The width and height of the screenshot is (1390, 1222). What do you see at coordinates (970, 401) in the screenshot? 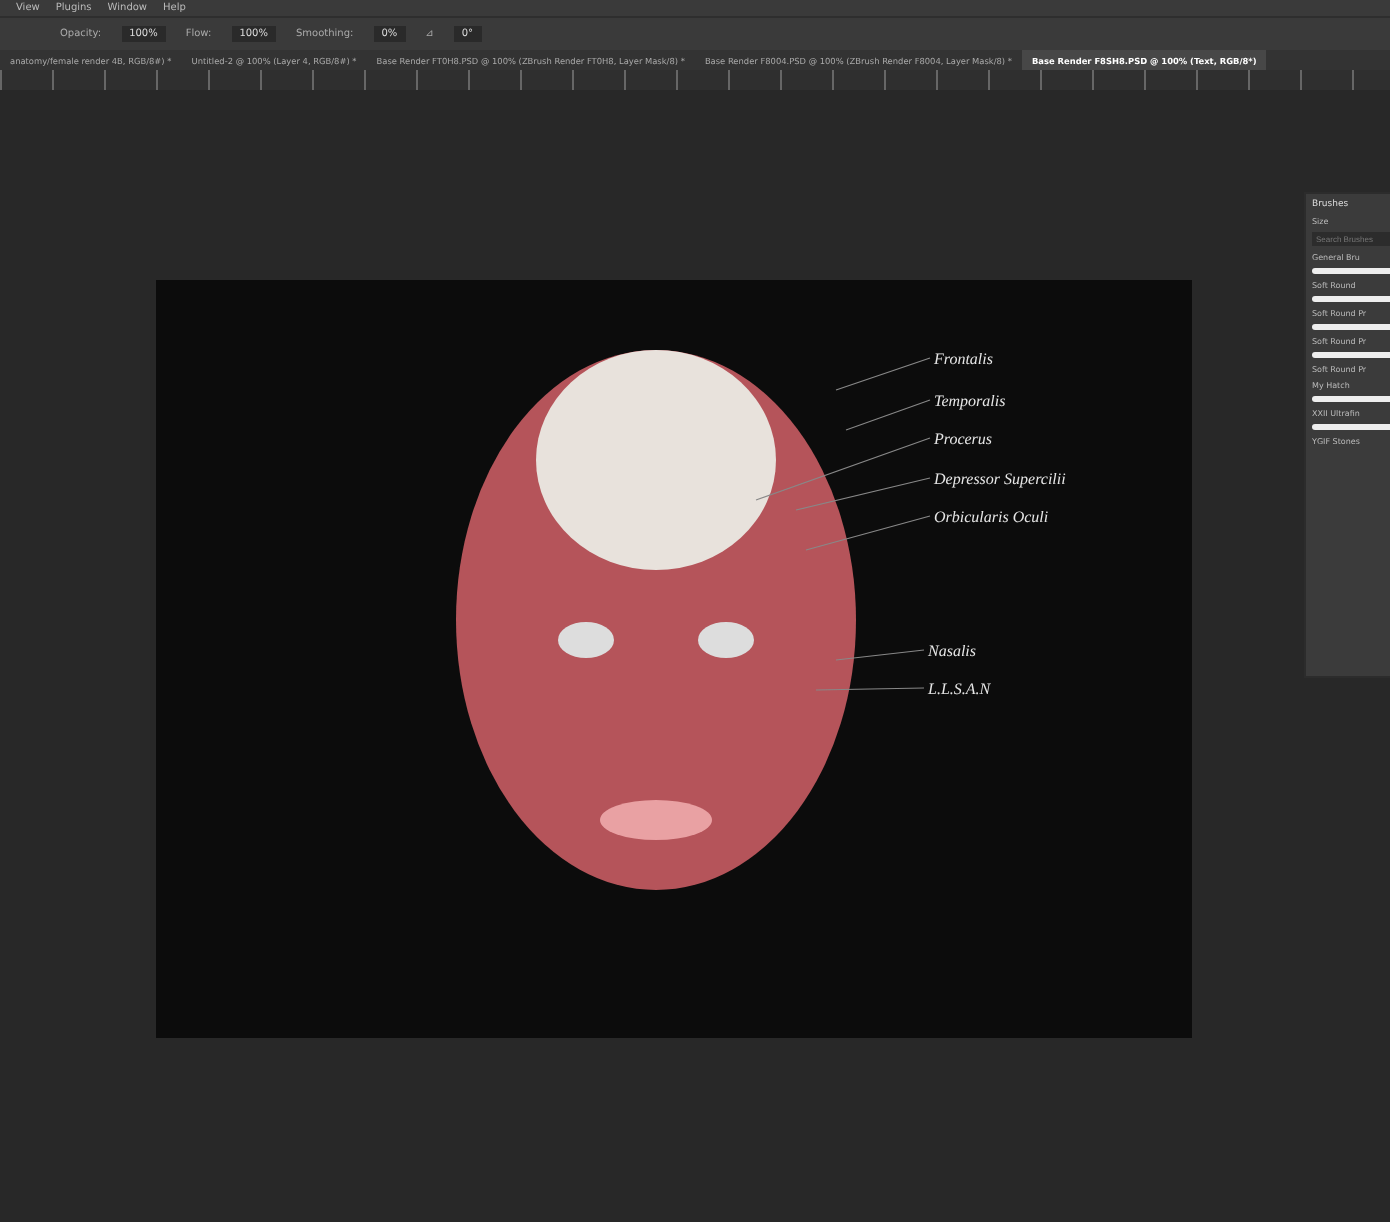
I see `muscle-label: Temporalis` at bounding box center [970, 401].